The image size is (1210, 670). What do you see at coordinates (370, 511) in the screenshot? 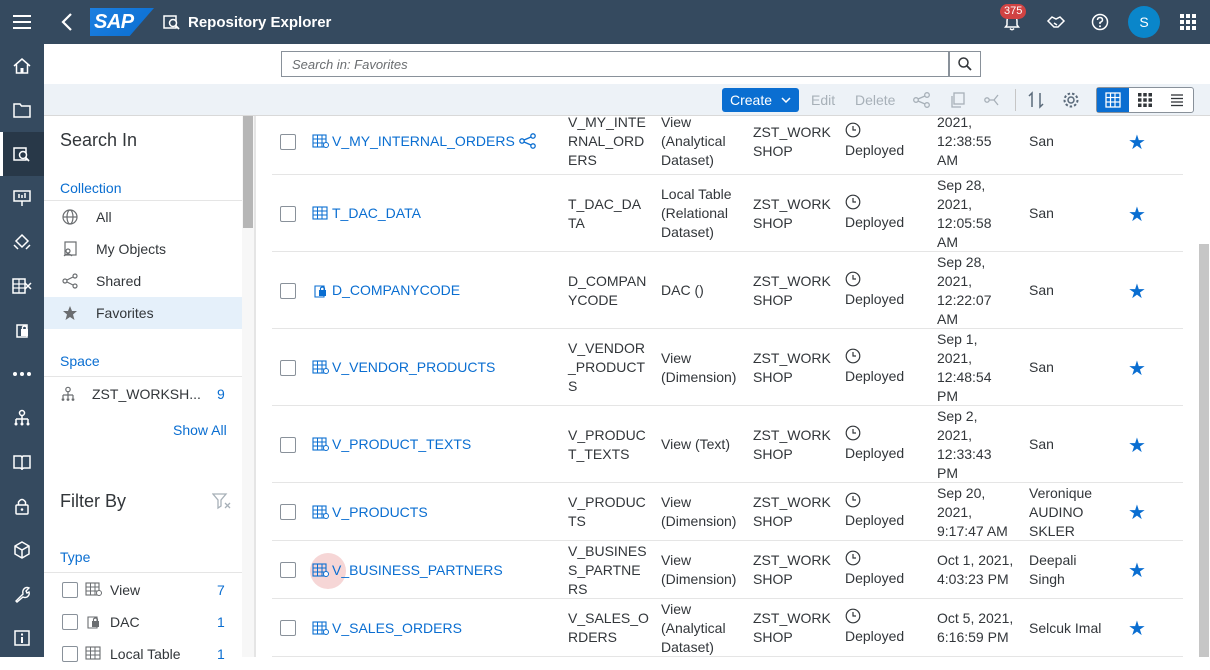
I see `object-name-link: V_PRODUCTS` at bounding box center [370, 511].